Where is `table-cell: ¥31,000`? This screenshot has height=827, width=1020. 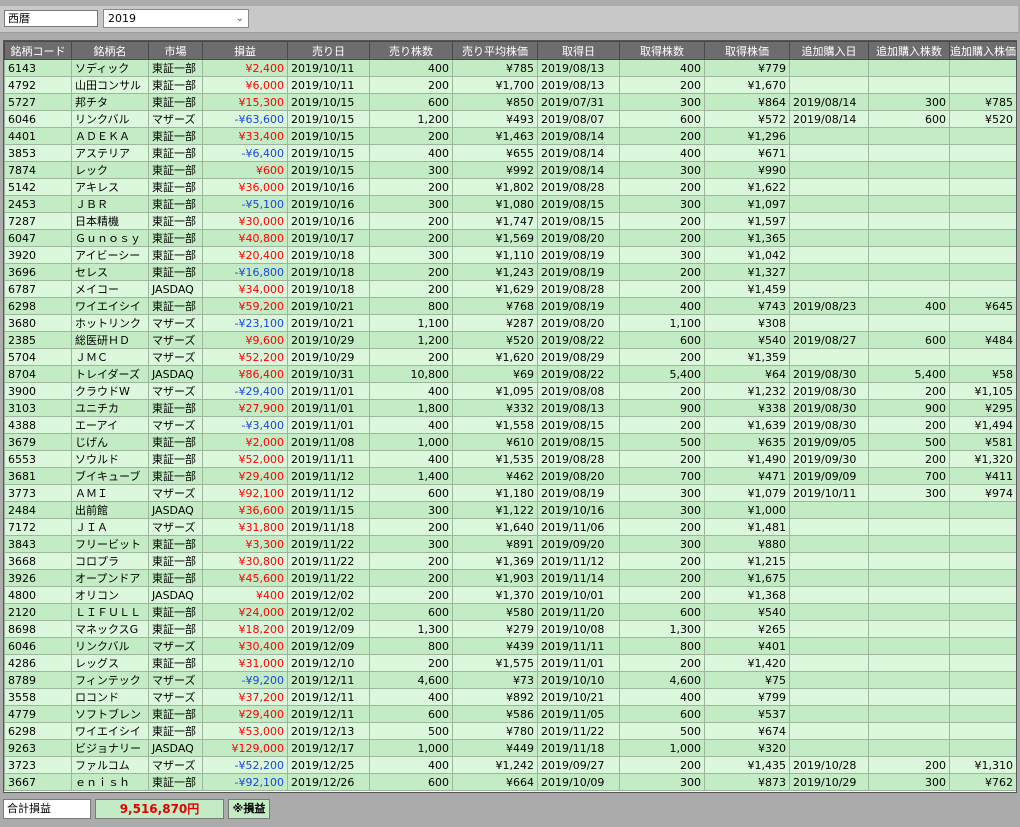
table-cell: ¥31,000 is located at coordinates (245, 663).